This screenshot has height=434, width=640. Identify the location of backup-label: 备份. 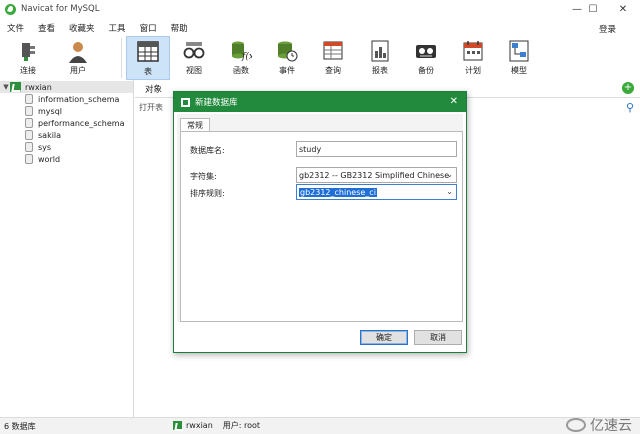
(426, 70).